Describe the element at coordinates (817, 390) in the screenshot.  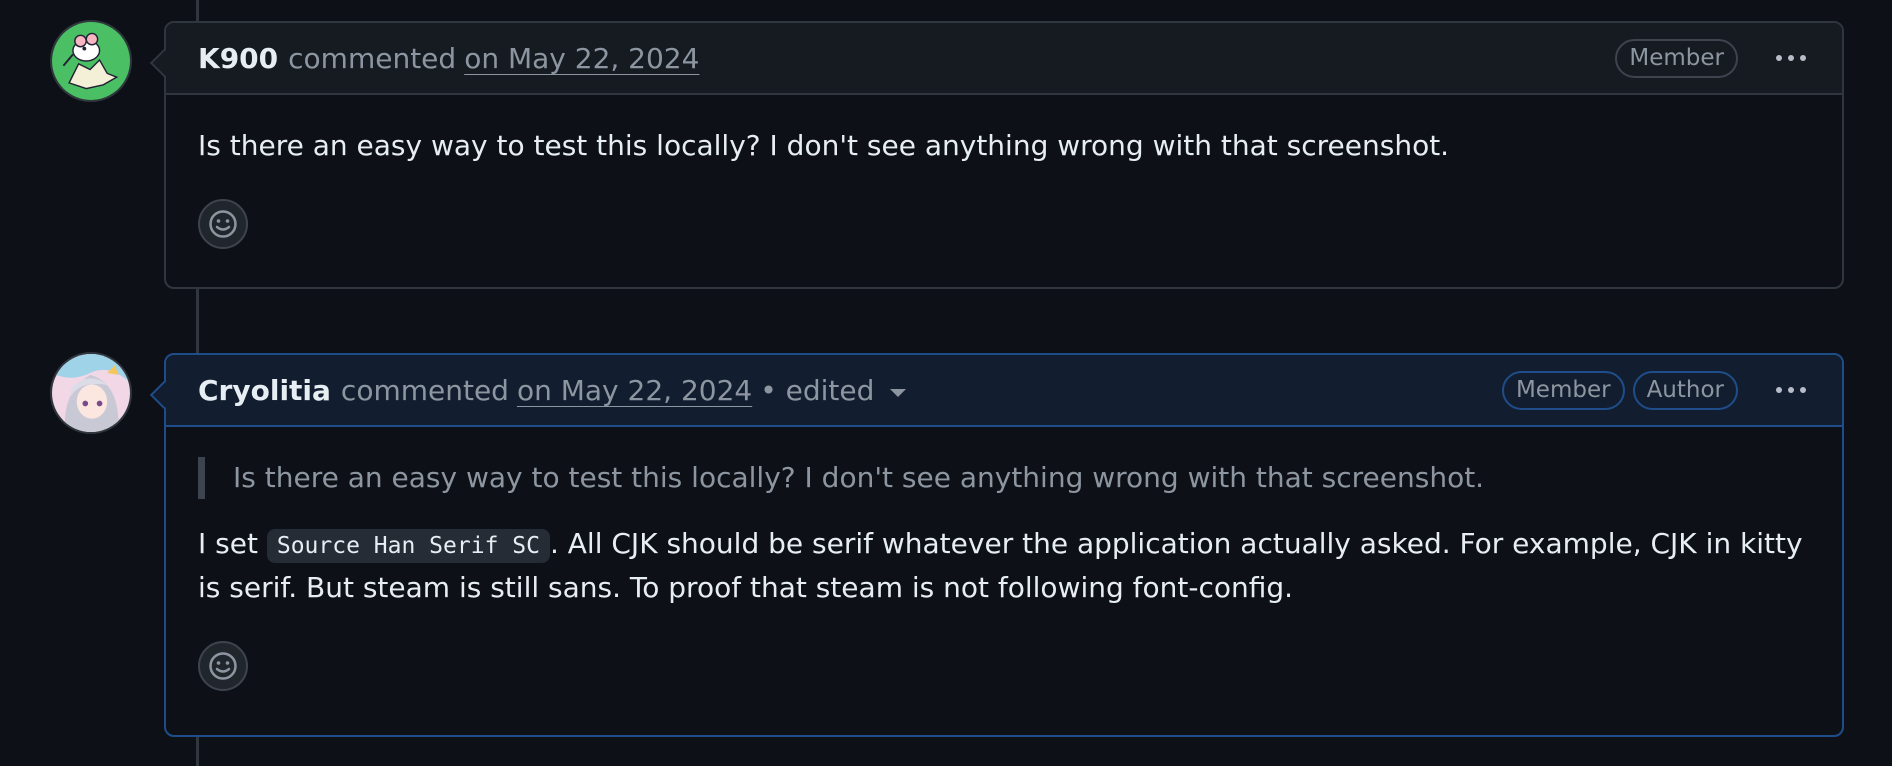
I see `edited-label: • edited` at that location.